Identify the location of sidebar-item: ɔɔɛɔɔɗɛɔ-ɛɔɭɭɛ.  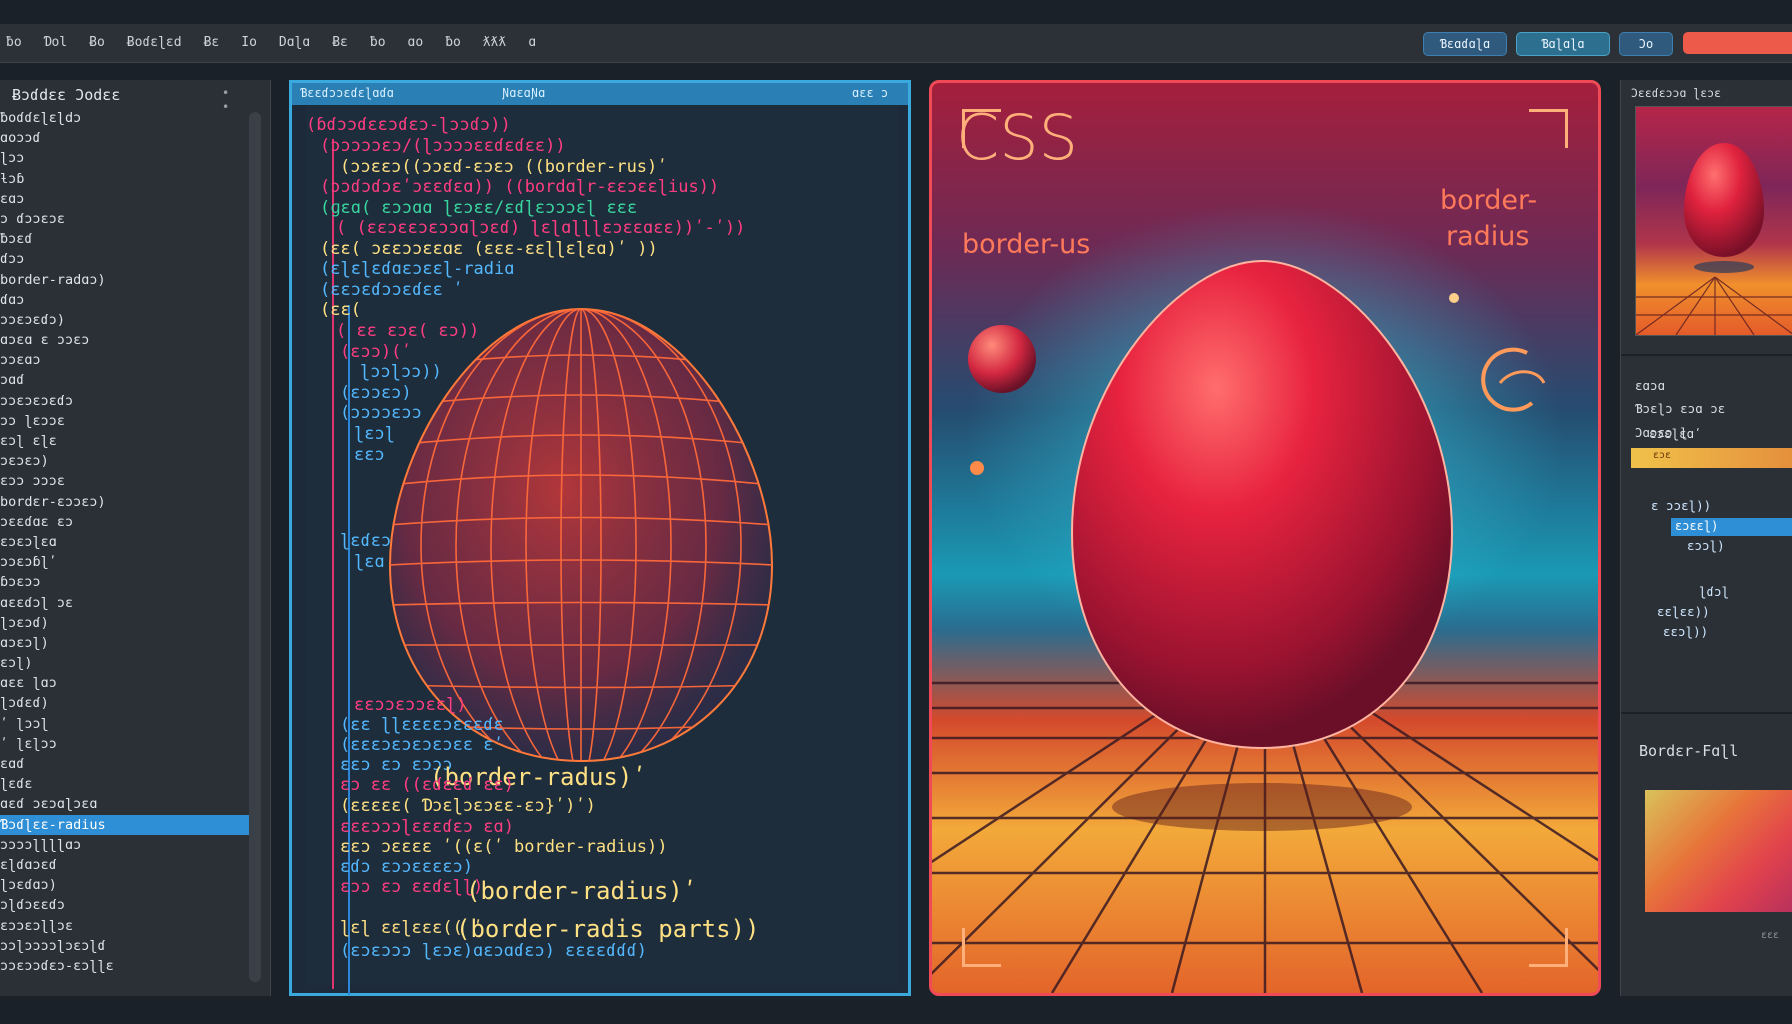
(125, 966).